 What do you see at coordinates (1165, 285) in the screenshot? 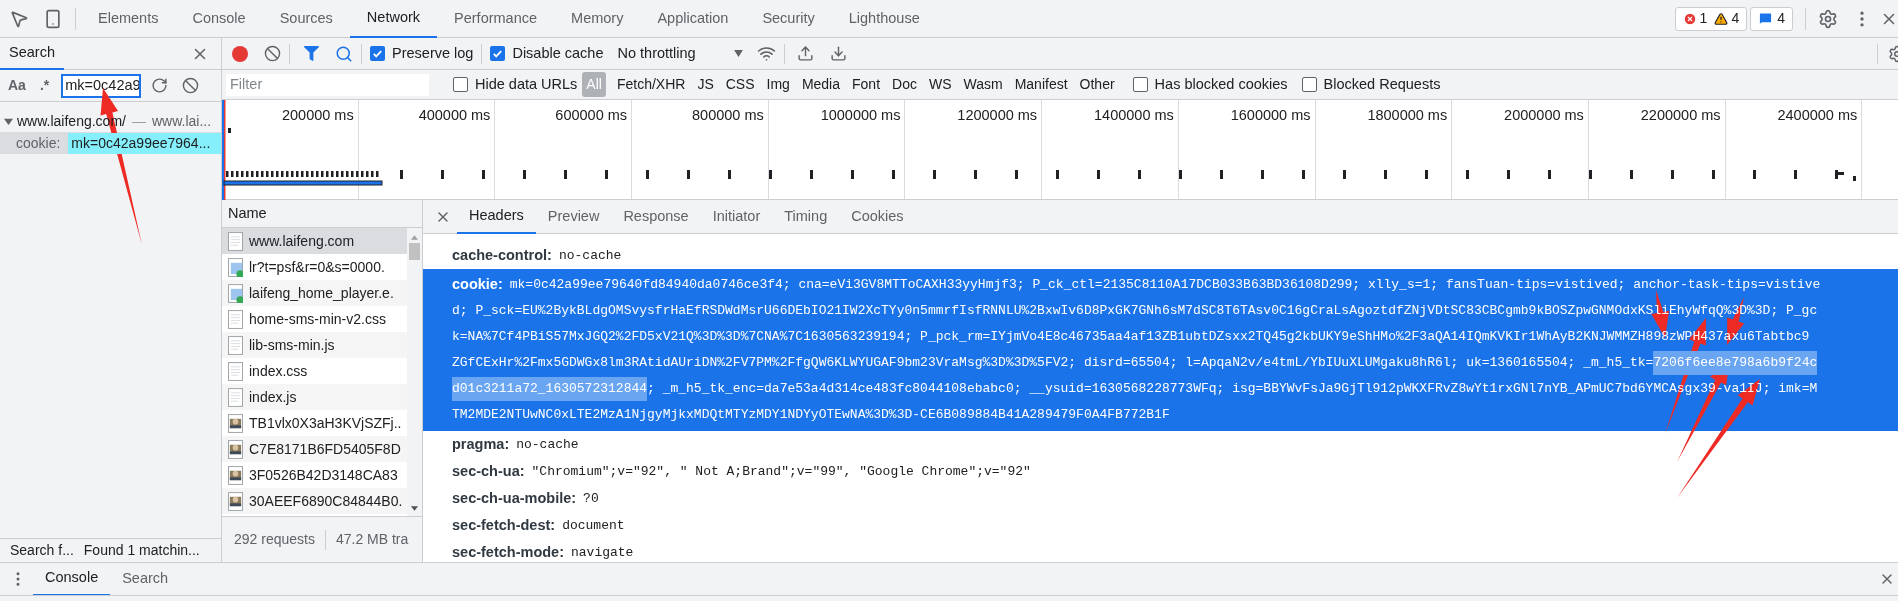
I see `header-value: mk=0c42a99ee79640fd84940da0746ce3f4; cna=eVi3GV8MTToCAXH33yyHmjf3; P_ck_ctl=2135C8110A17DCB033B63BD36108D299; xlly_s=1; fansTuan-tips=vistived; anchor-task-tips=vistive` at bounding box center [1165, 285].